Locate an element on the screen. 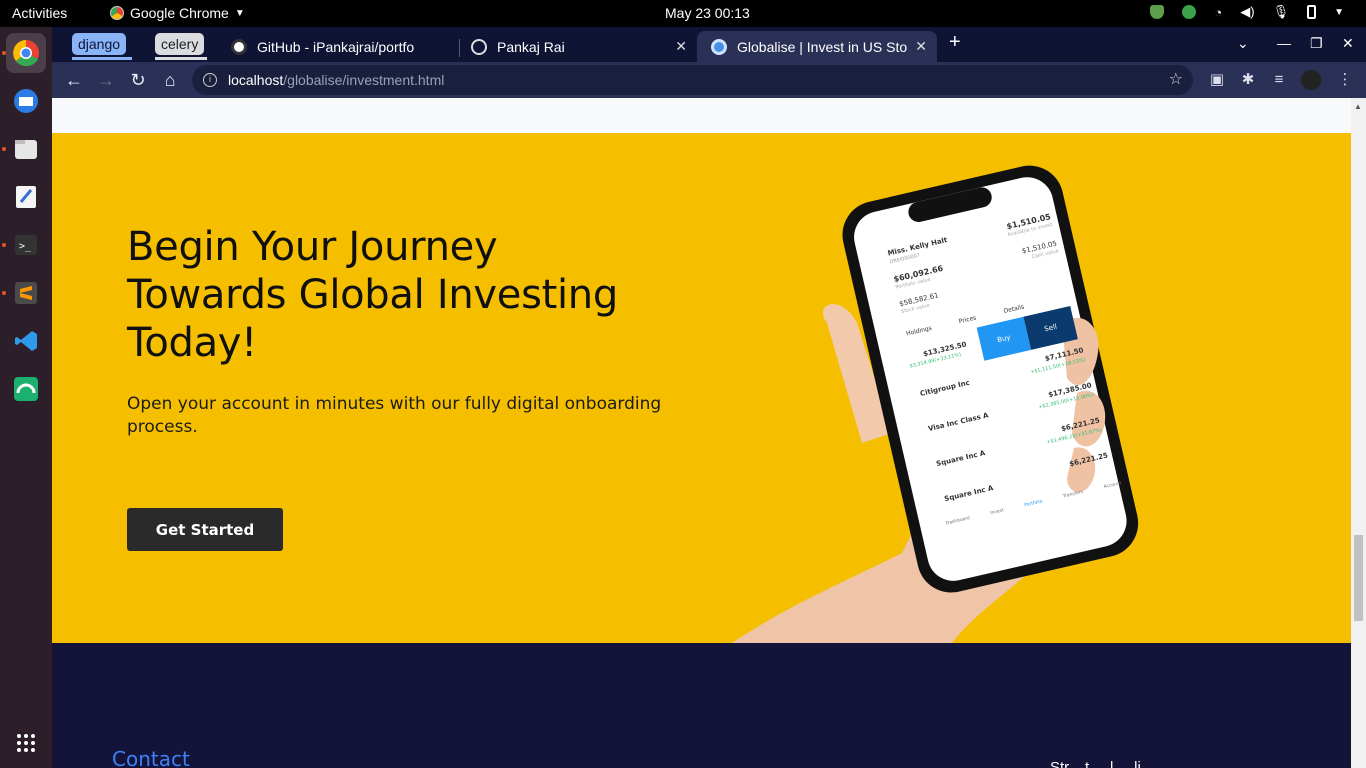 The image size is (1366, 768). app-menu-label: Google Chrome is located at coordinates (179, 13).